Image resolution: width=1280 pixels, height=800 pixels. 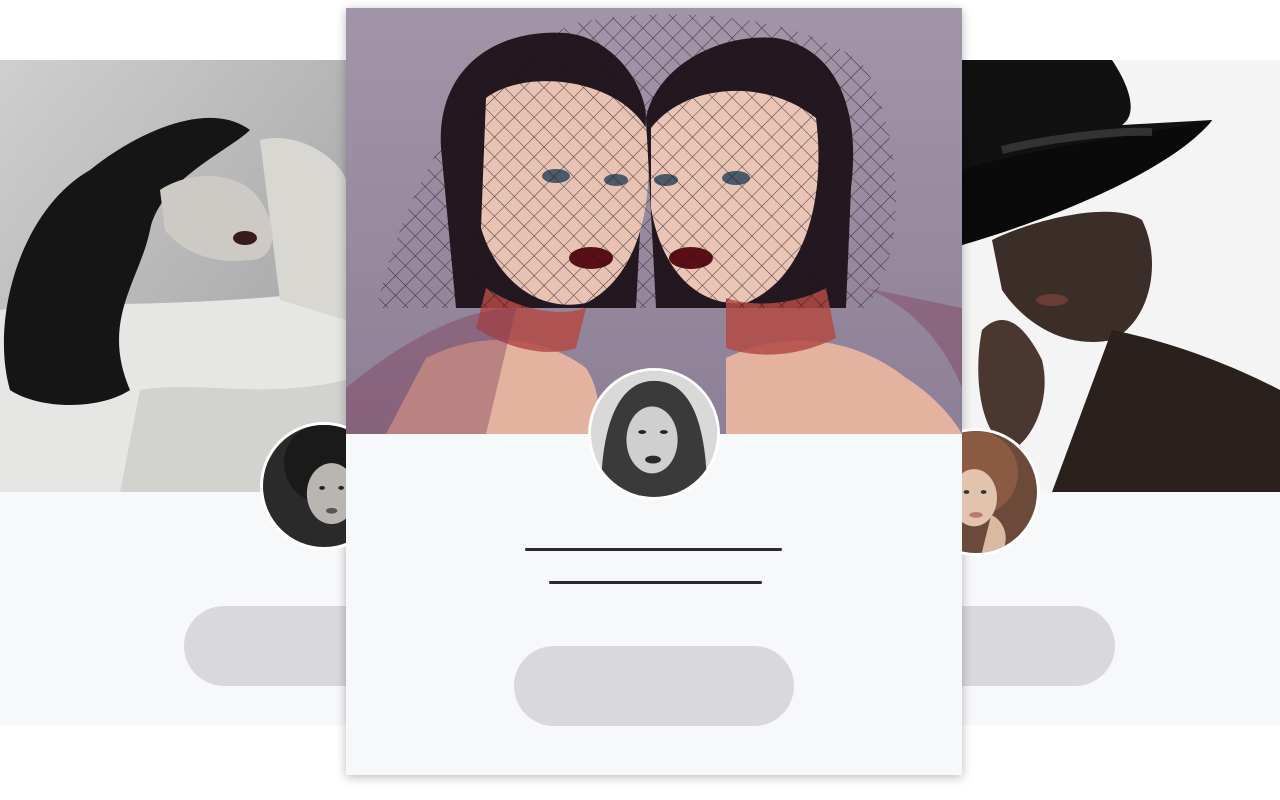 What do you see at coordinates (1038, 646) in the screenshot?
I see `action-button-placeholder-right` at bounding box center [1038, 646].